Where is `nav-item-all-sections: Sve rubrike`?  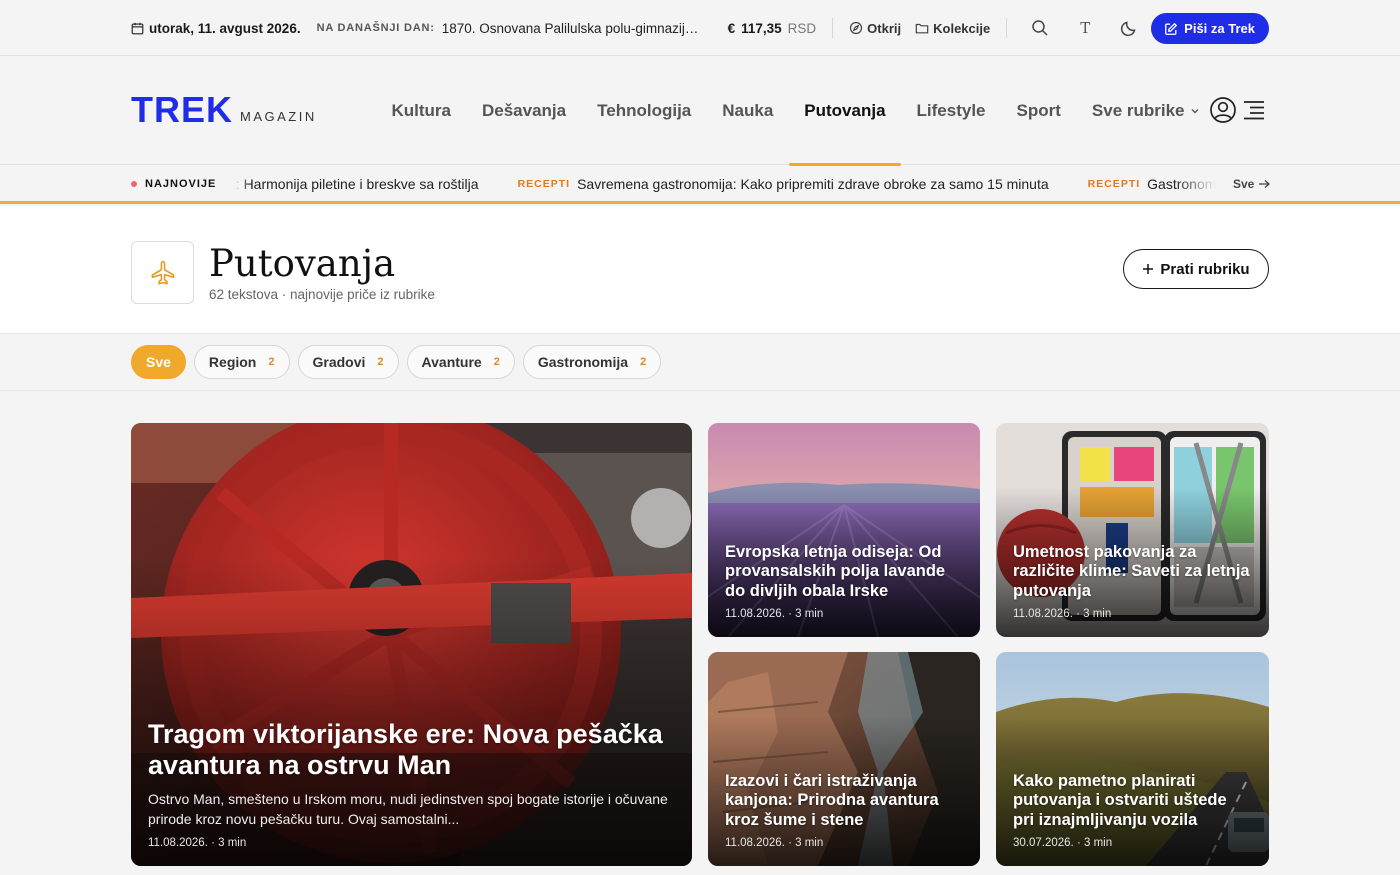 nav-item-all-sections: Sve rubrike is located at coordinates (1145, 111).